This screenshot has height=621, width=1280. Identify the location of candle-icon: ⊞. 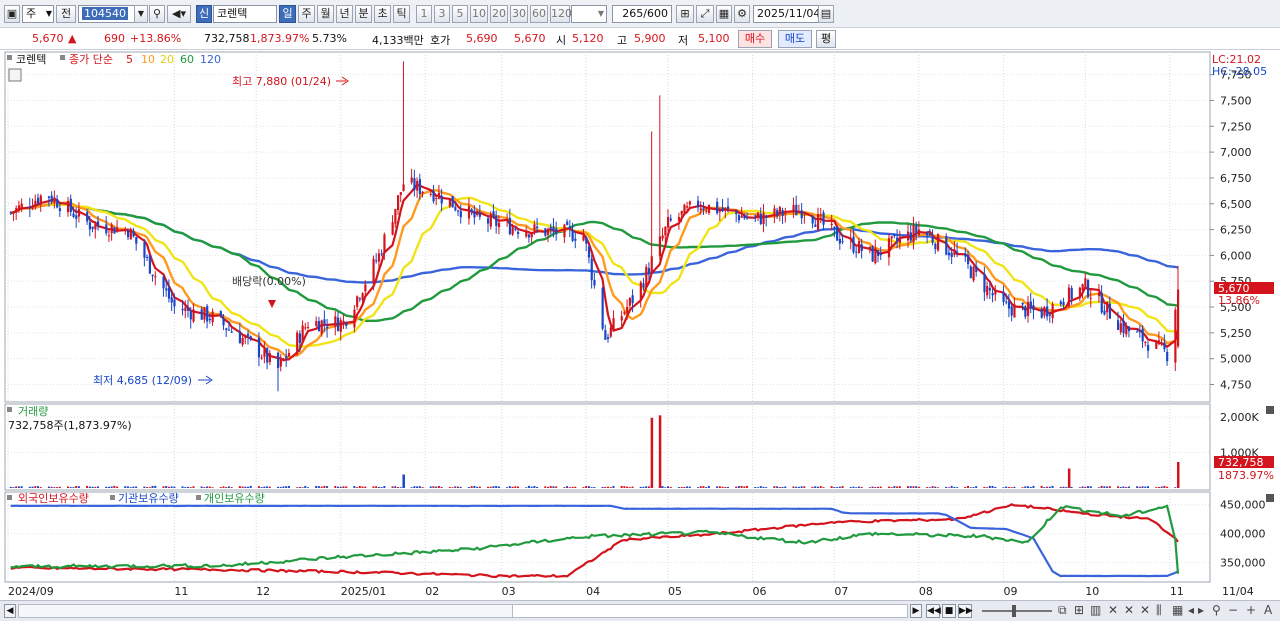
(685, 14).